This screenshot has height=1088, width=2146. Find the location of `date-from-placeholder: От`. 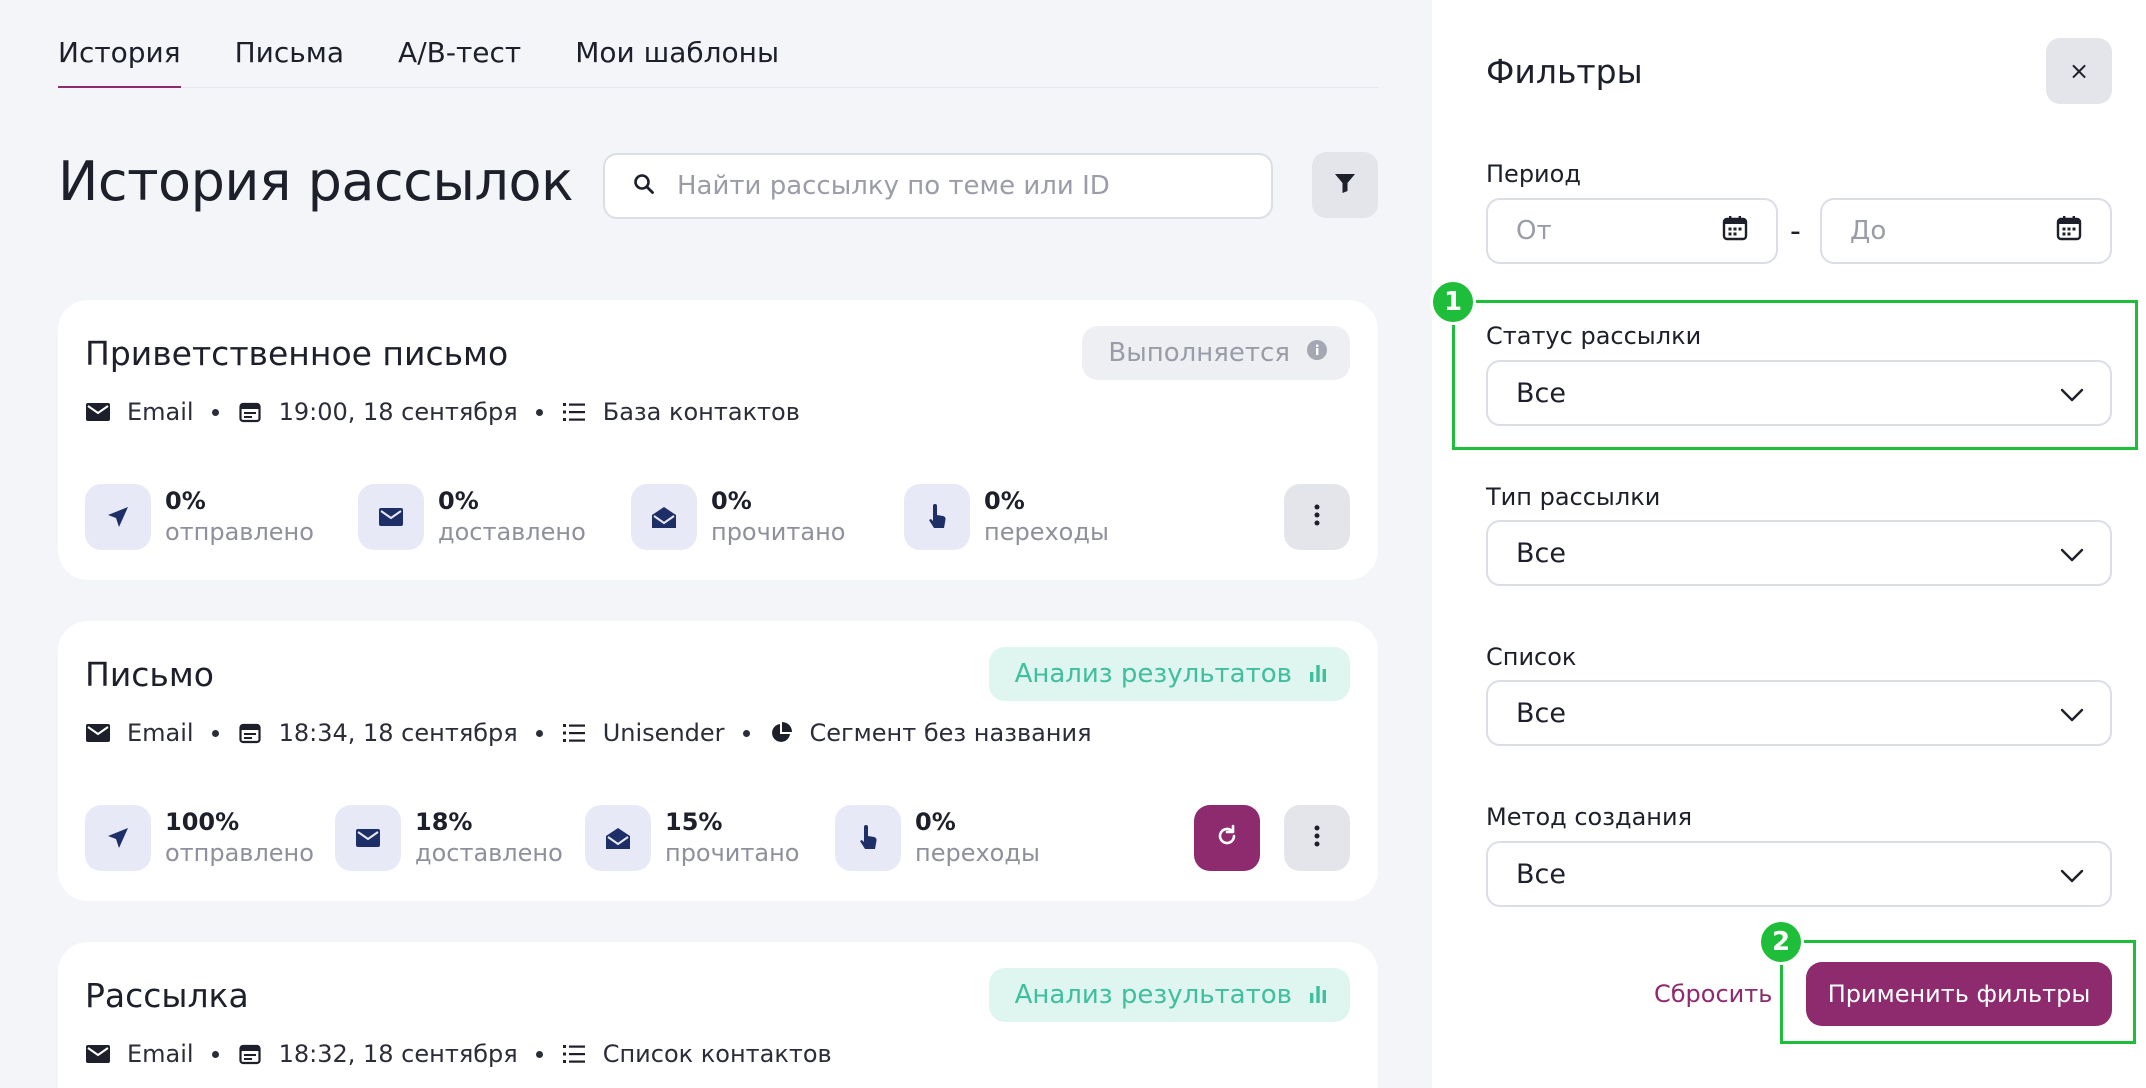

date-from-placeholder: От is located at coordinates (1534, 231).